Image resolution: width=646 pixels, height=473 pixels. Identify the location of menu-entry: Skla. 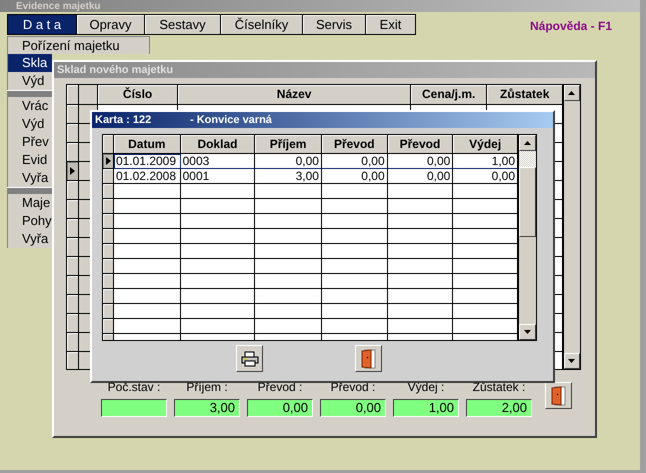
(29, 63).